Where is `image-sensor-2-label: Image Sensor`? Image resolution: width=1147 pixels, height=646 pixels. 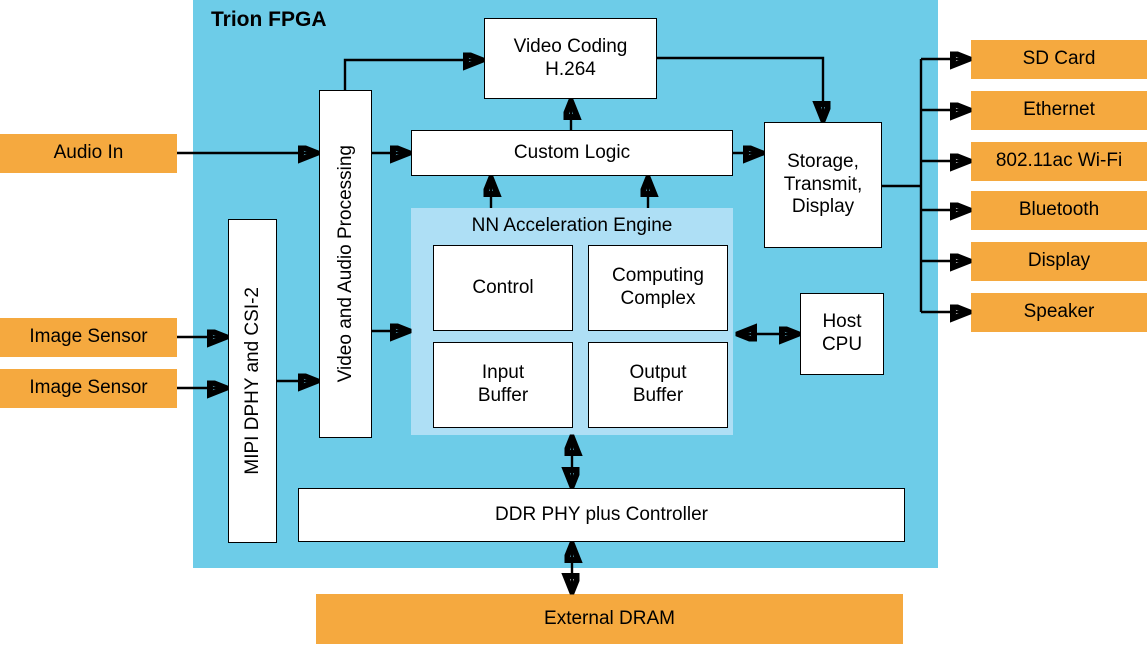
image-sensor-2-label: Image Sensor is located at coordinates (88, 388).